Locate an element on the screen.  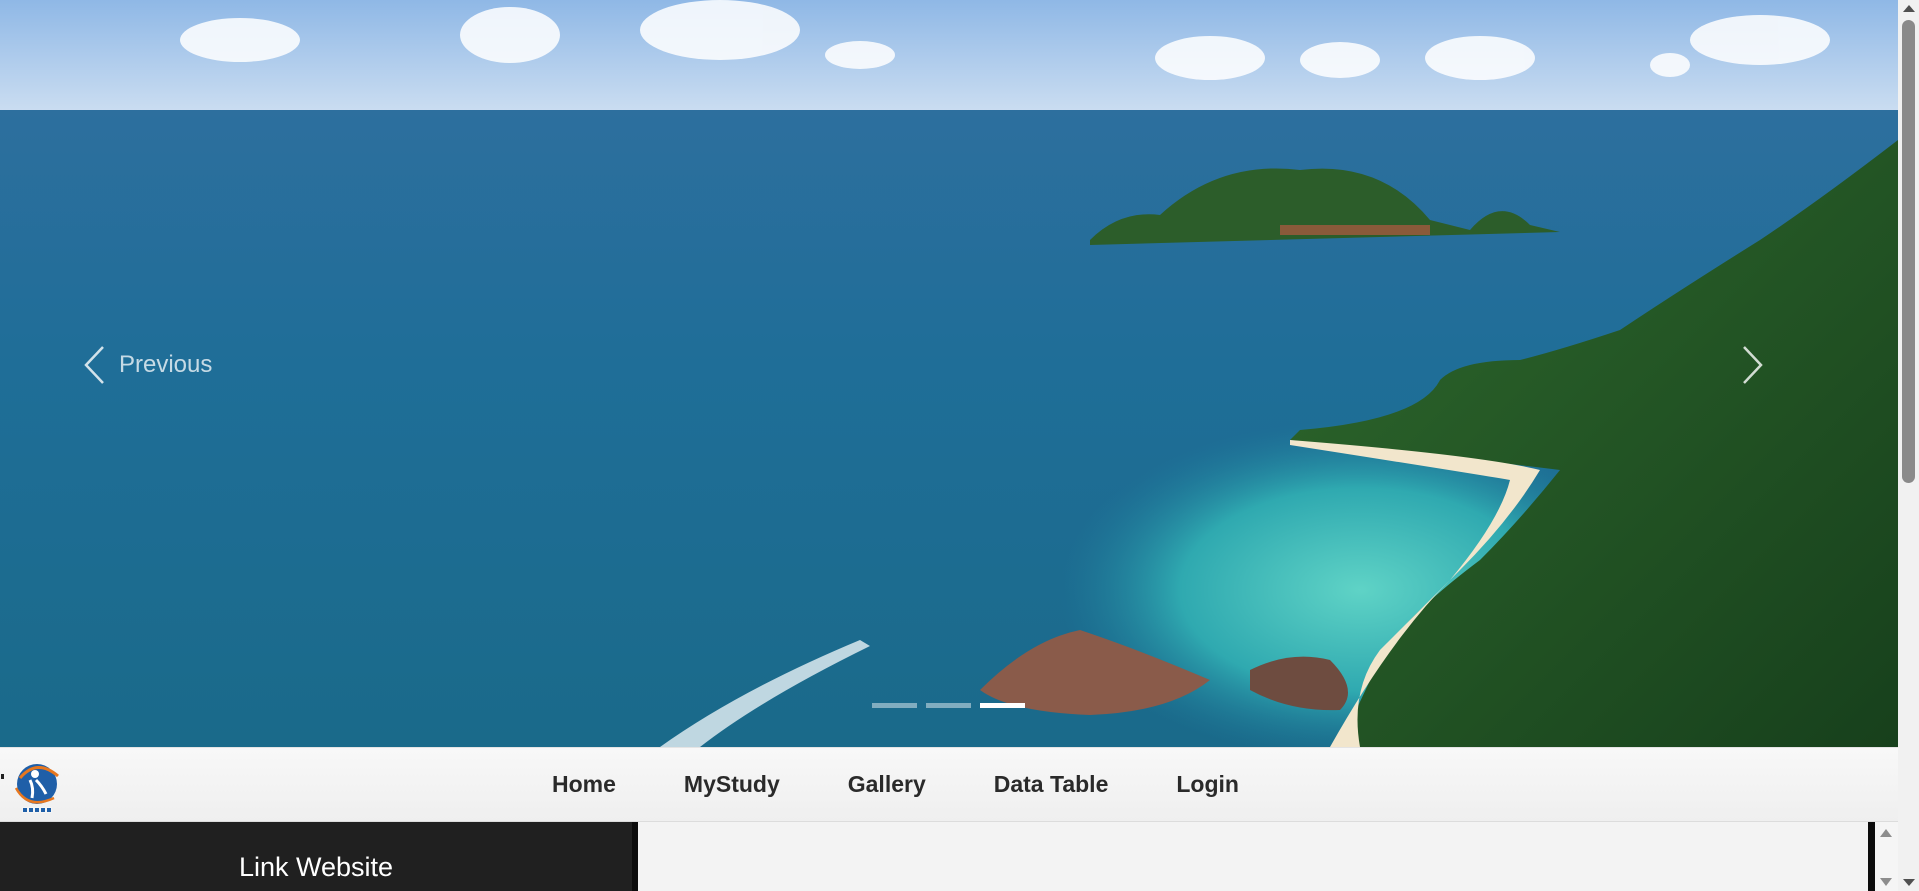
carousel-next-button is located at coordinates (1753, 365).